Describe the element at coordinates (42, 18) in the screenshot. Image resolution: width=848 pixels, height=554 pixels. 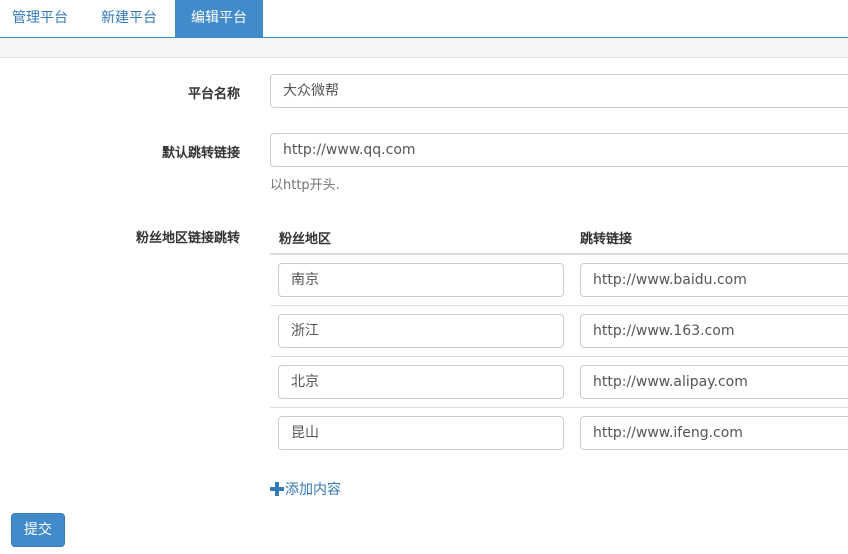
I see `tab-manage-platform: 管理平台` at that location.